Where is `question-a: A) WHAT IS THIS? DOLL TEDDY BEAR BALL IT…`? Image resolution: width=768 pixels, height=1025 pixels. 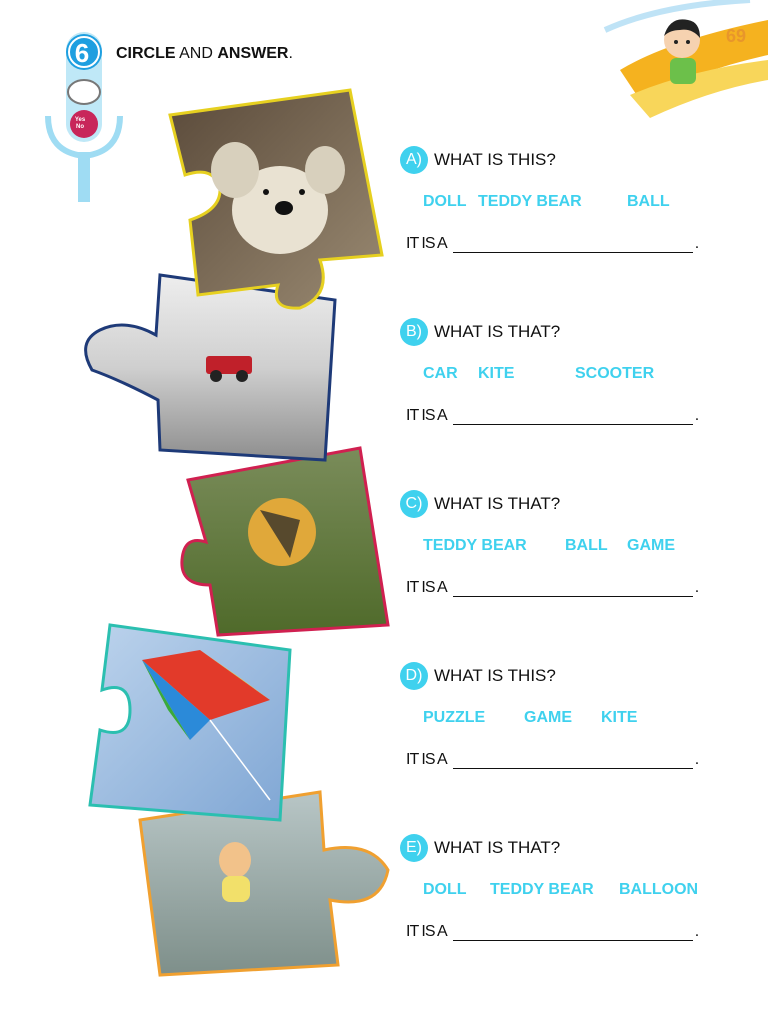
question-a: A) WHAT IS THIS? DOLL TEDDY BEAR BALL IT… is located at coordinates (580, 211).